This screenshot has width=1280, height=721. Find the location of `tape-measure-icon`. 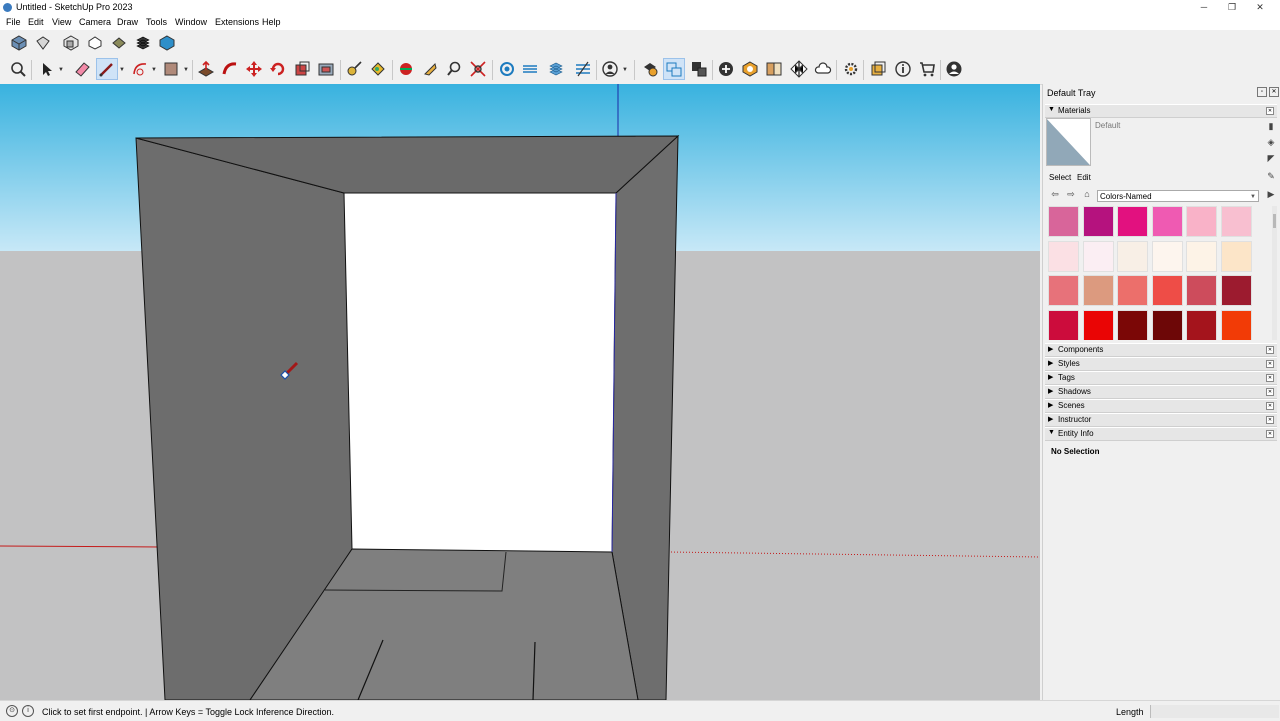

tape-measure-icon is located at coordinates (354, 69).